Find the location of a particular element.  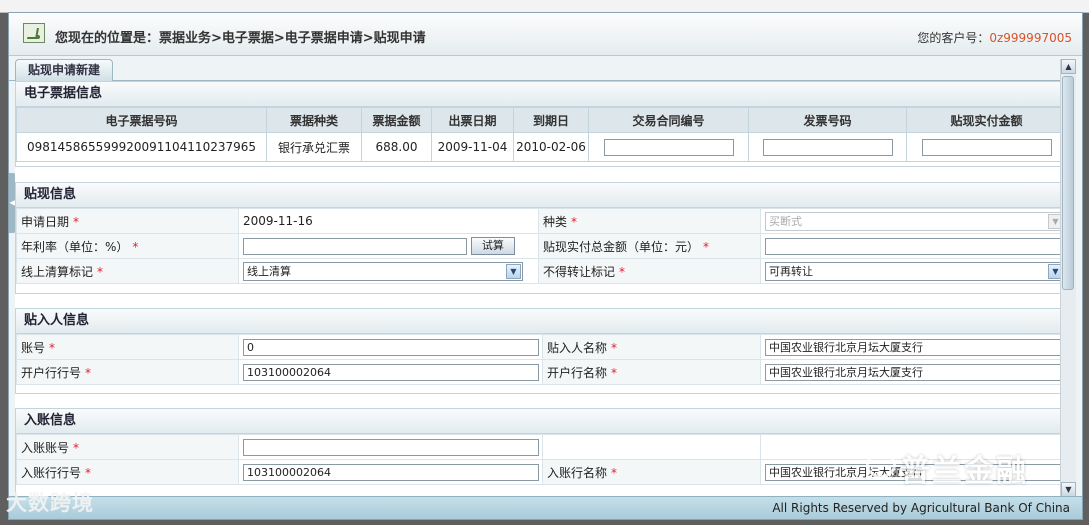

column-header: 发票号码 is located at coordinates (827, 120).